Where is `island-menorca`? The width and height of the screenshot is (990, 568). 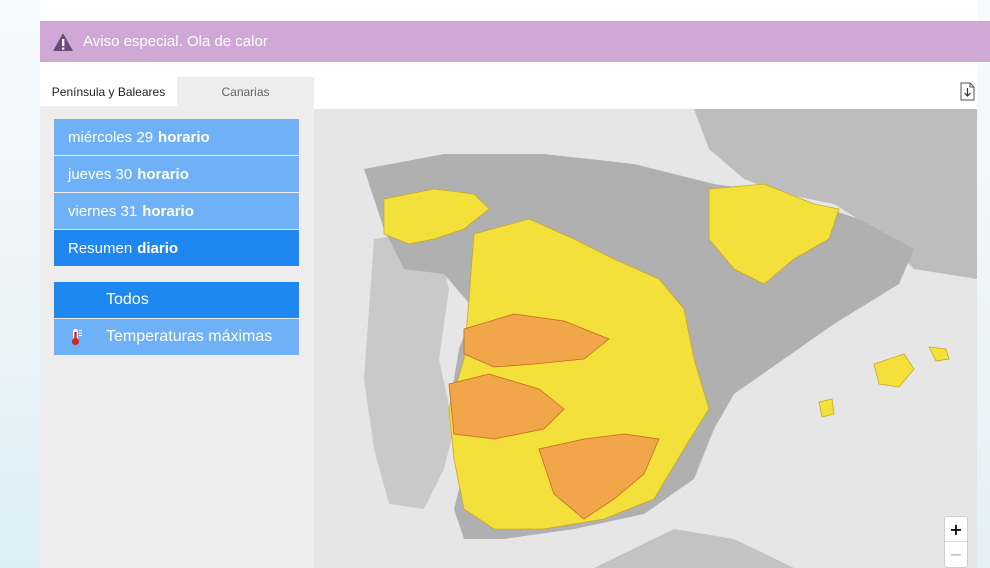
island-menorca is located at coordinates (939, 354).